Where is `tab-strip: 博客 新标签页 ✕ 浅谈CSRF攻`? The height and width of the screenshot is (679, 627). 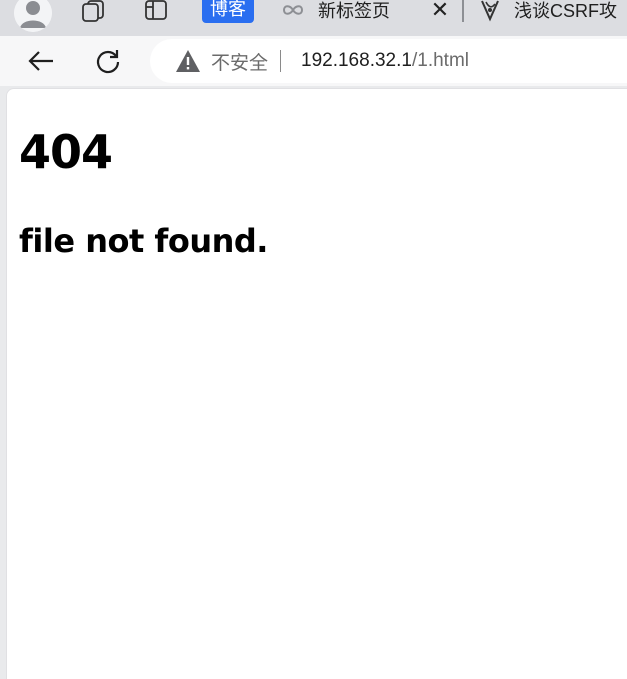 tab-strip: 博客 新标签页 ✕ 浅谈CSRF攻 is located at coordinates (313, 18).